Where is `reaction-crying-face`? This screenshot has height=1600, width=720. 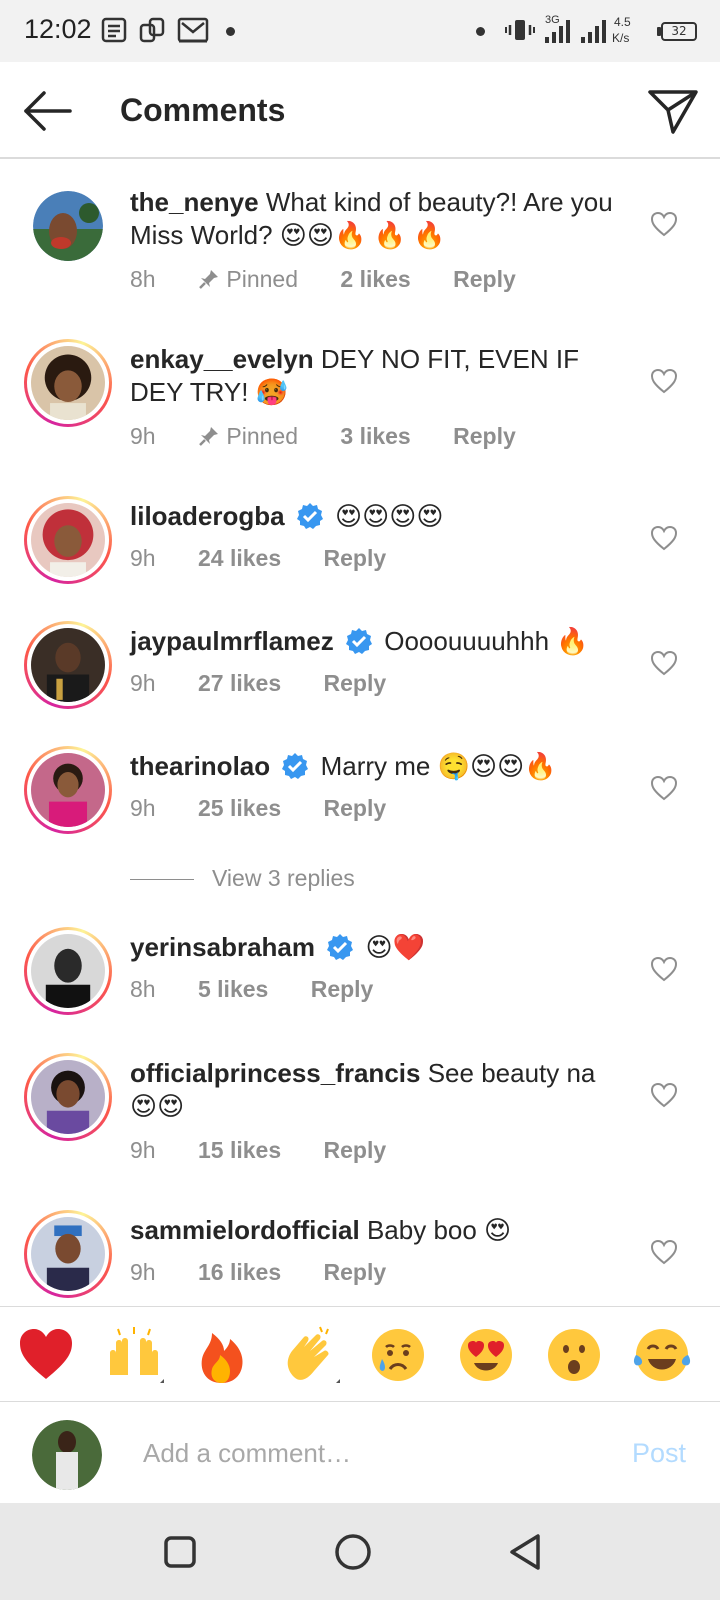
reaction-crying-face is located at coordinates (398, 1355).